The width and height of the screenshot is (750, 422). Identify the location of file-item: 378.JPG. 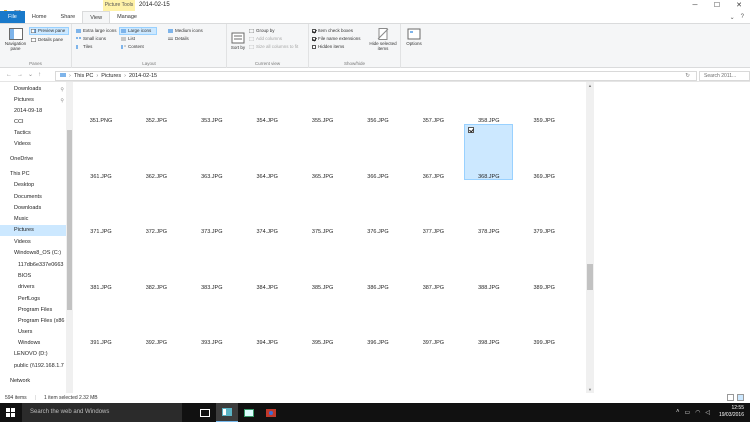
(489, 232).